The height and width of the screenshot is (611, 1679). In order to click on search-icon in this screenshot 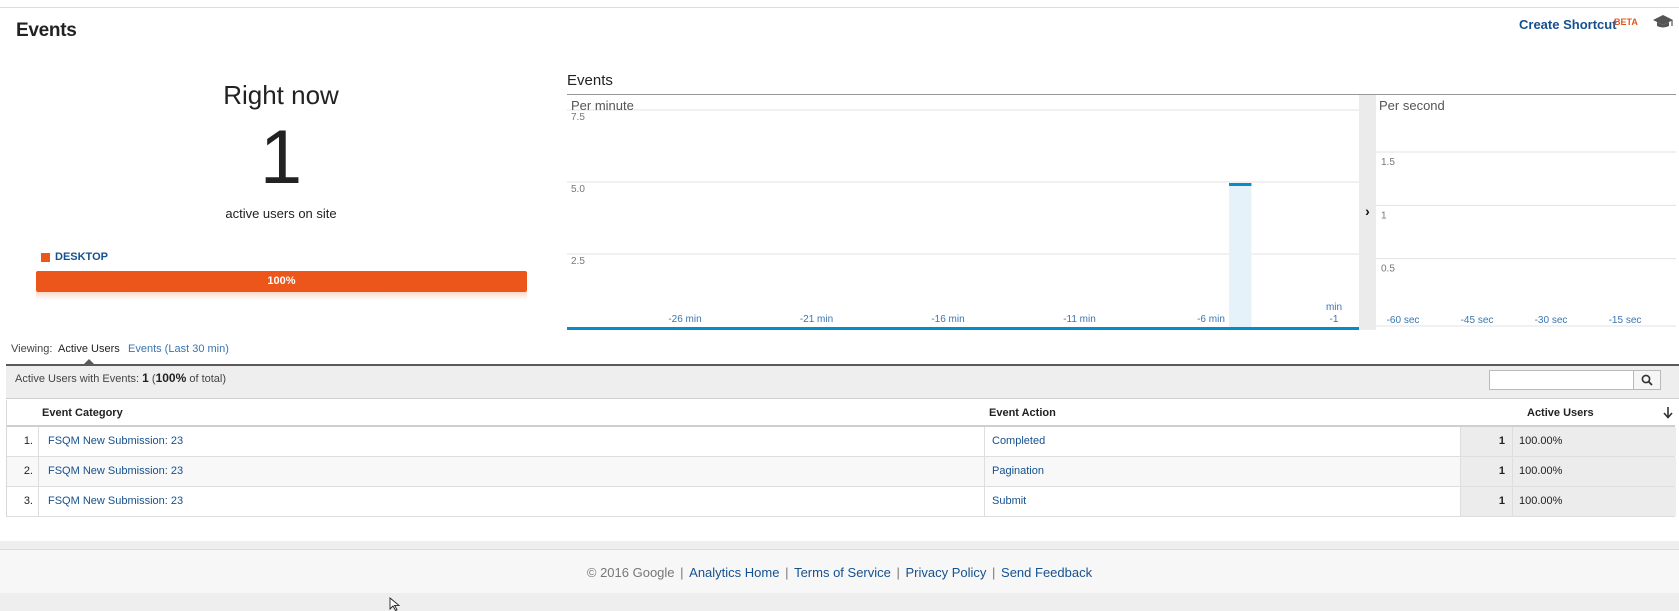, I will do `click(1647, 380)`.